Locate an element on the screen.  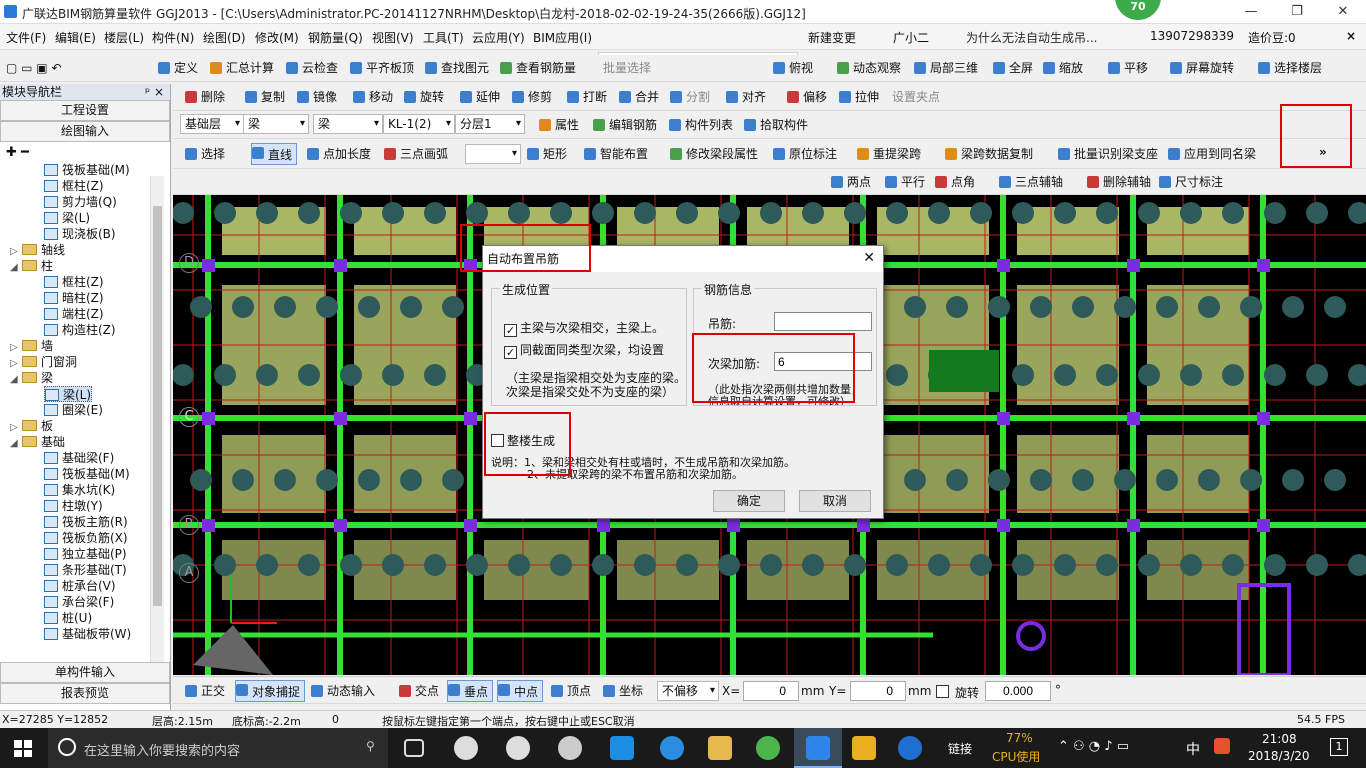
tree-item: 构造柱(Z) is located at coordinates (80, 330).